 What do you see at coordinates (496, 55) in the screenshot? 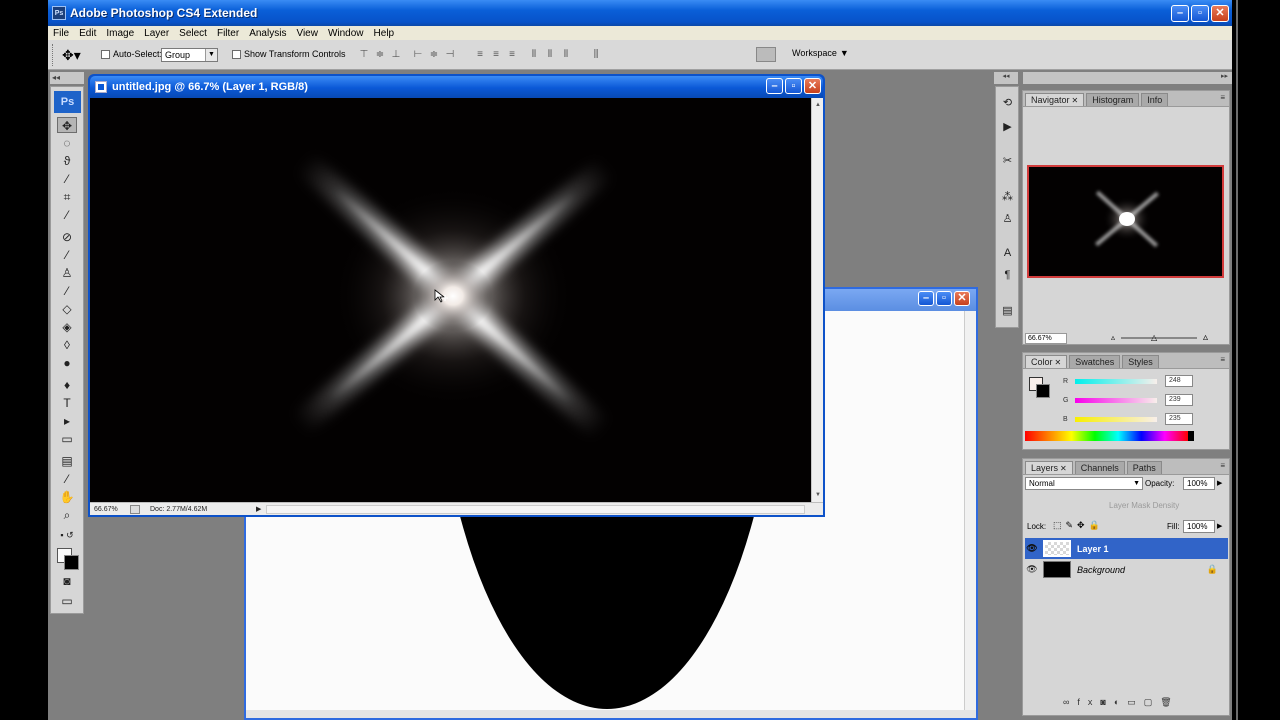
I see `distribute-vcenter-icon: ≡` at bounding box center [496, 55].